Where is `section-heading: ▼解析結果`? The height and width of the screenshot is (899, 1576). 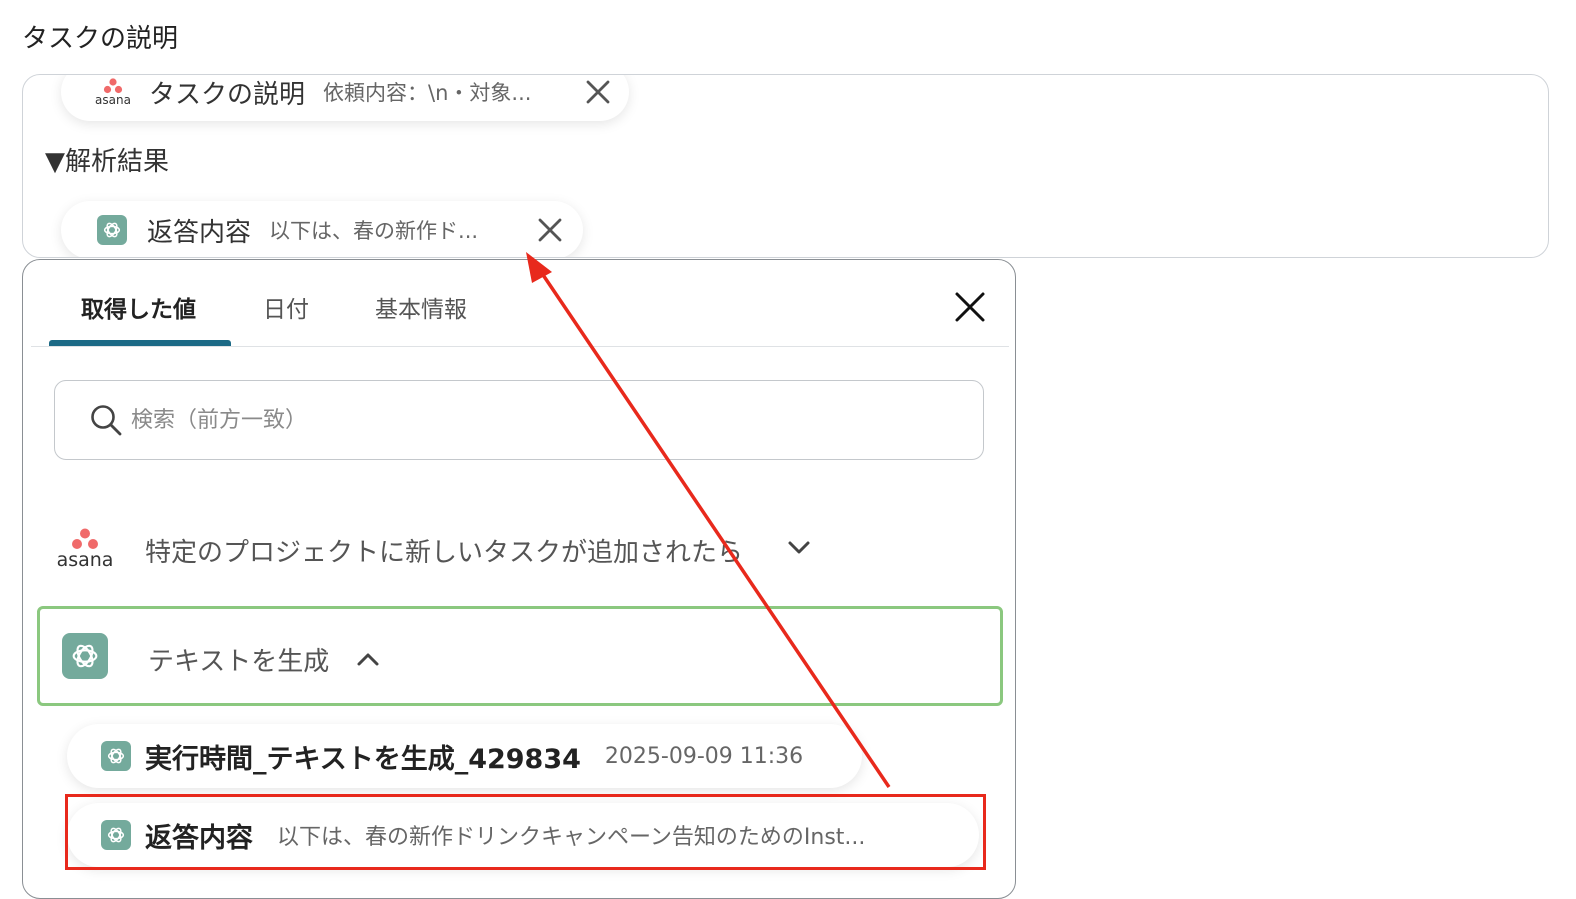
section-heading: ▼解析結果 is located at coordinates (107, 162).